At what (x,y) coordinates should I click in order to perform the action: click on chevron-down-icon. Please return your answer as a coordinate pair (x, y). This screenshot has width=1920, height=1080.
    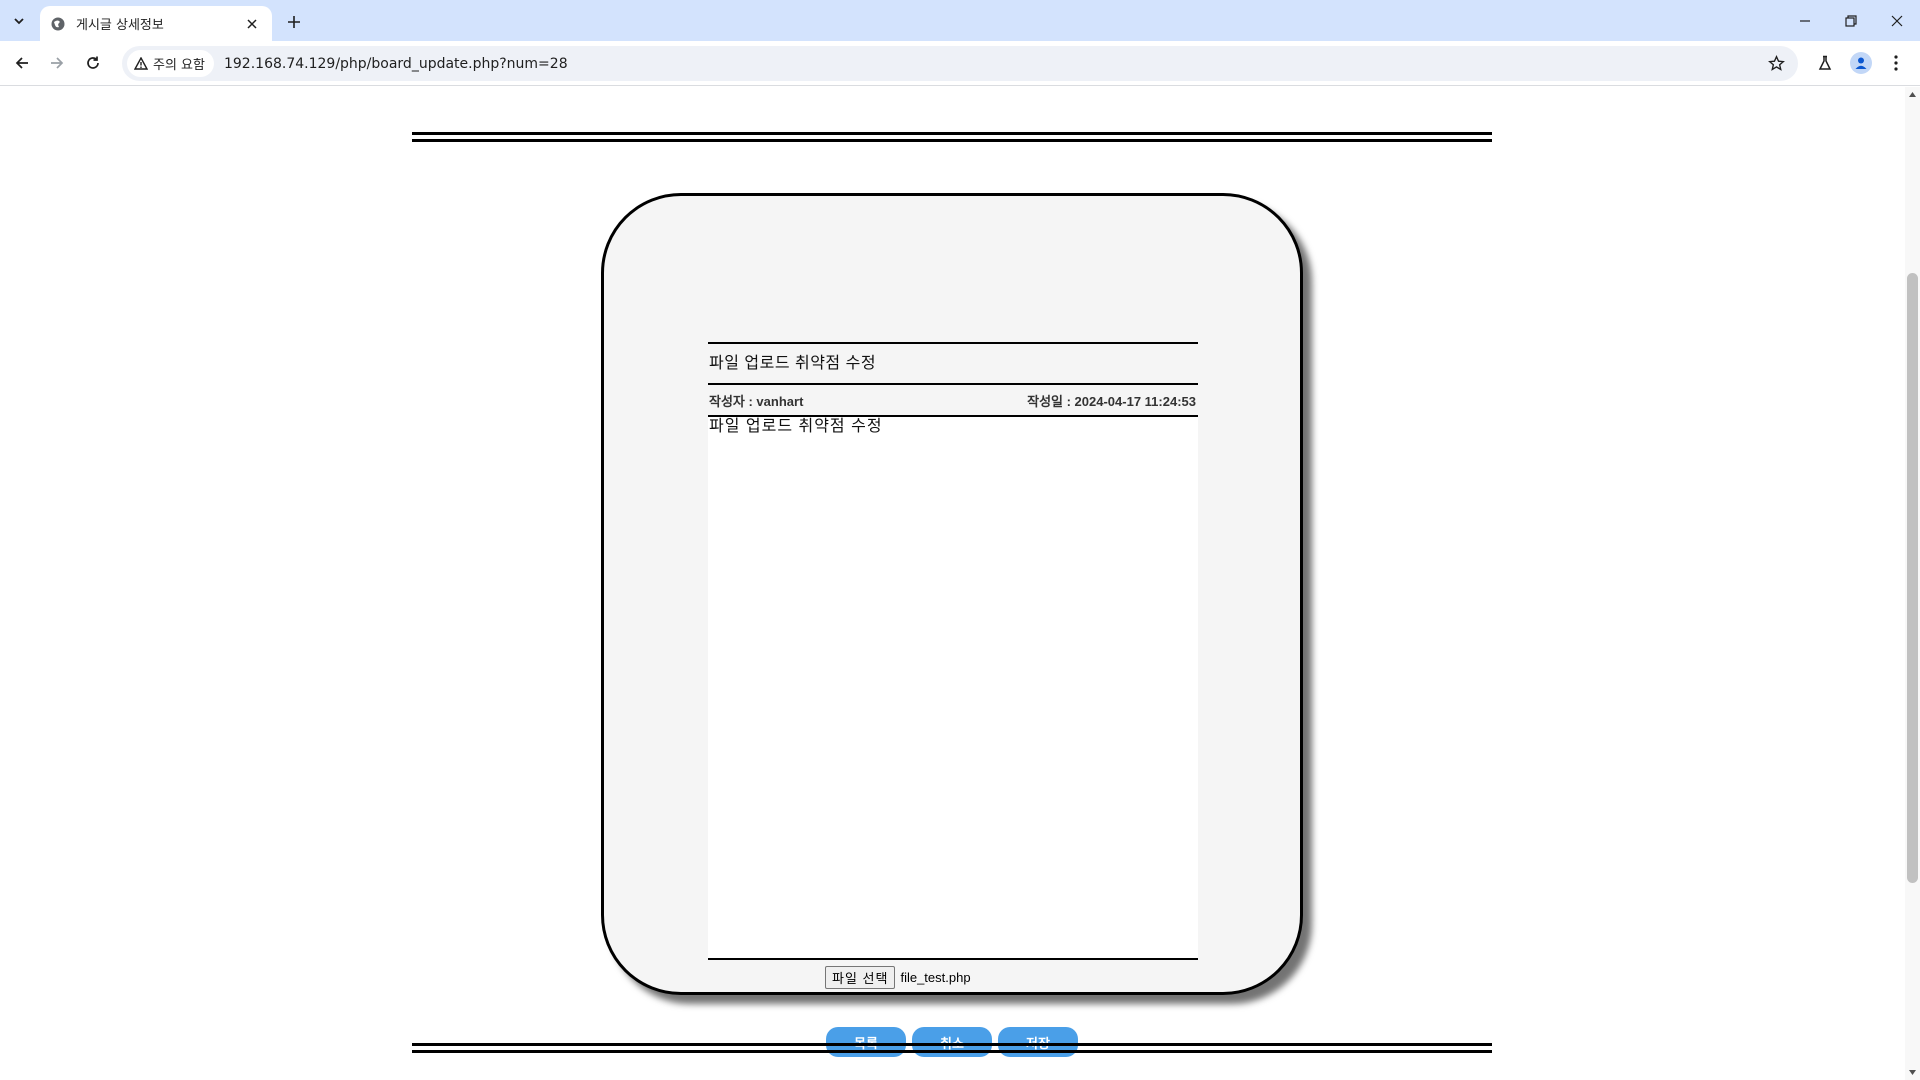
    Looking at the image, I should click on (19, 21).